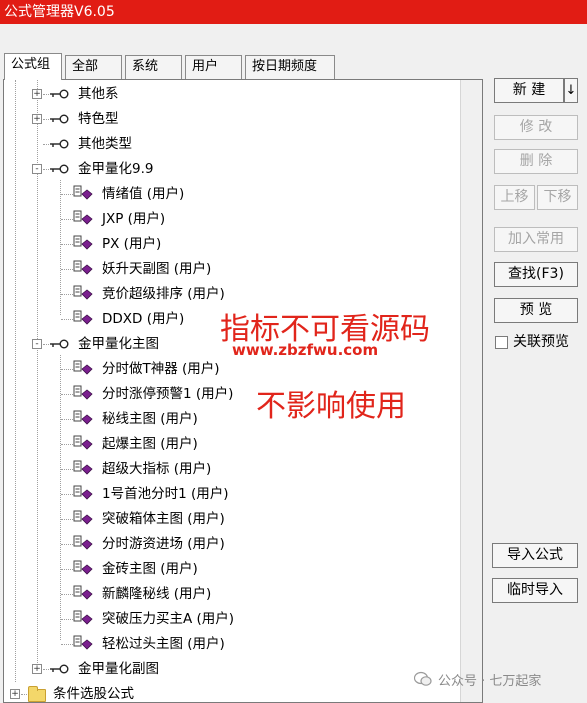 The height and width of the screenshot is (703, 587). Describe the element at coordinates (557, 197) in the screenshot. I see `move-down-button: 下移` at that location.